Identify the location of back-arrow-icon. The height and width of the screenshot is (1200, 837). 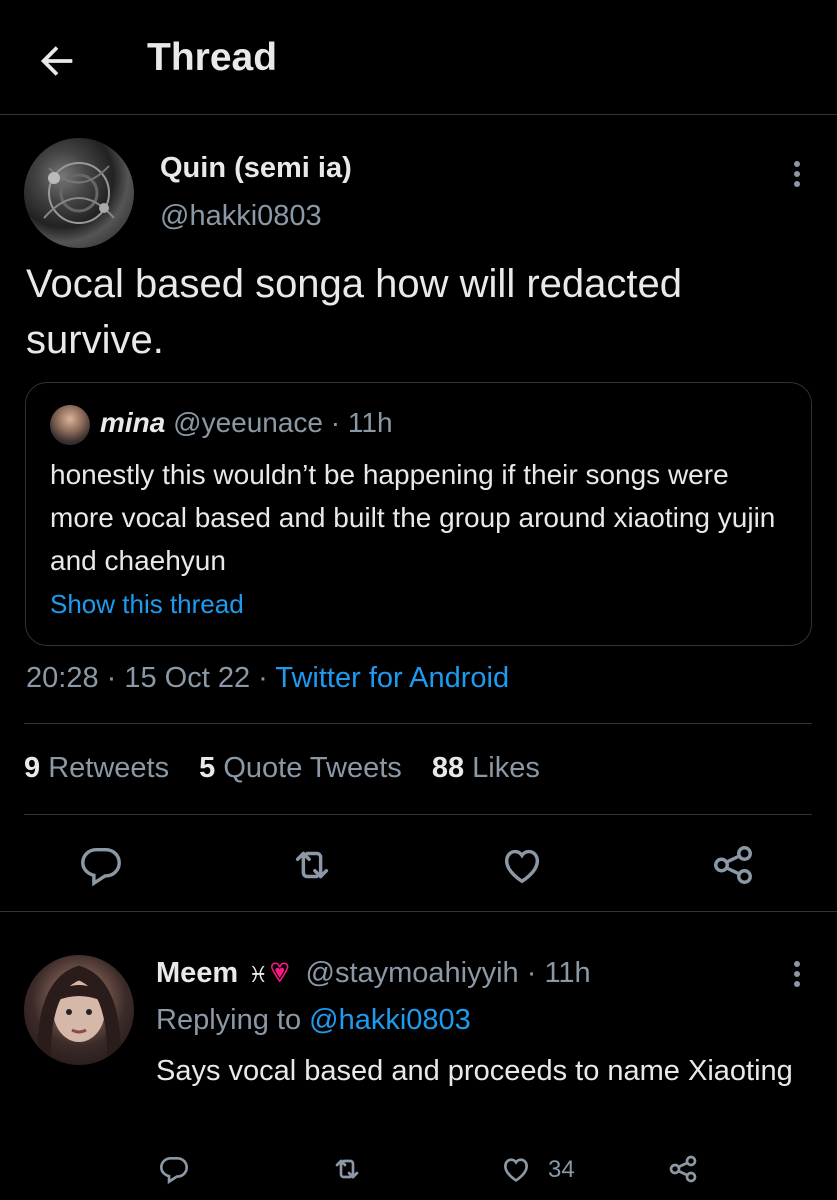
(57, 61).